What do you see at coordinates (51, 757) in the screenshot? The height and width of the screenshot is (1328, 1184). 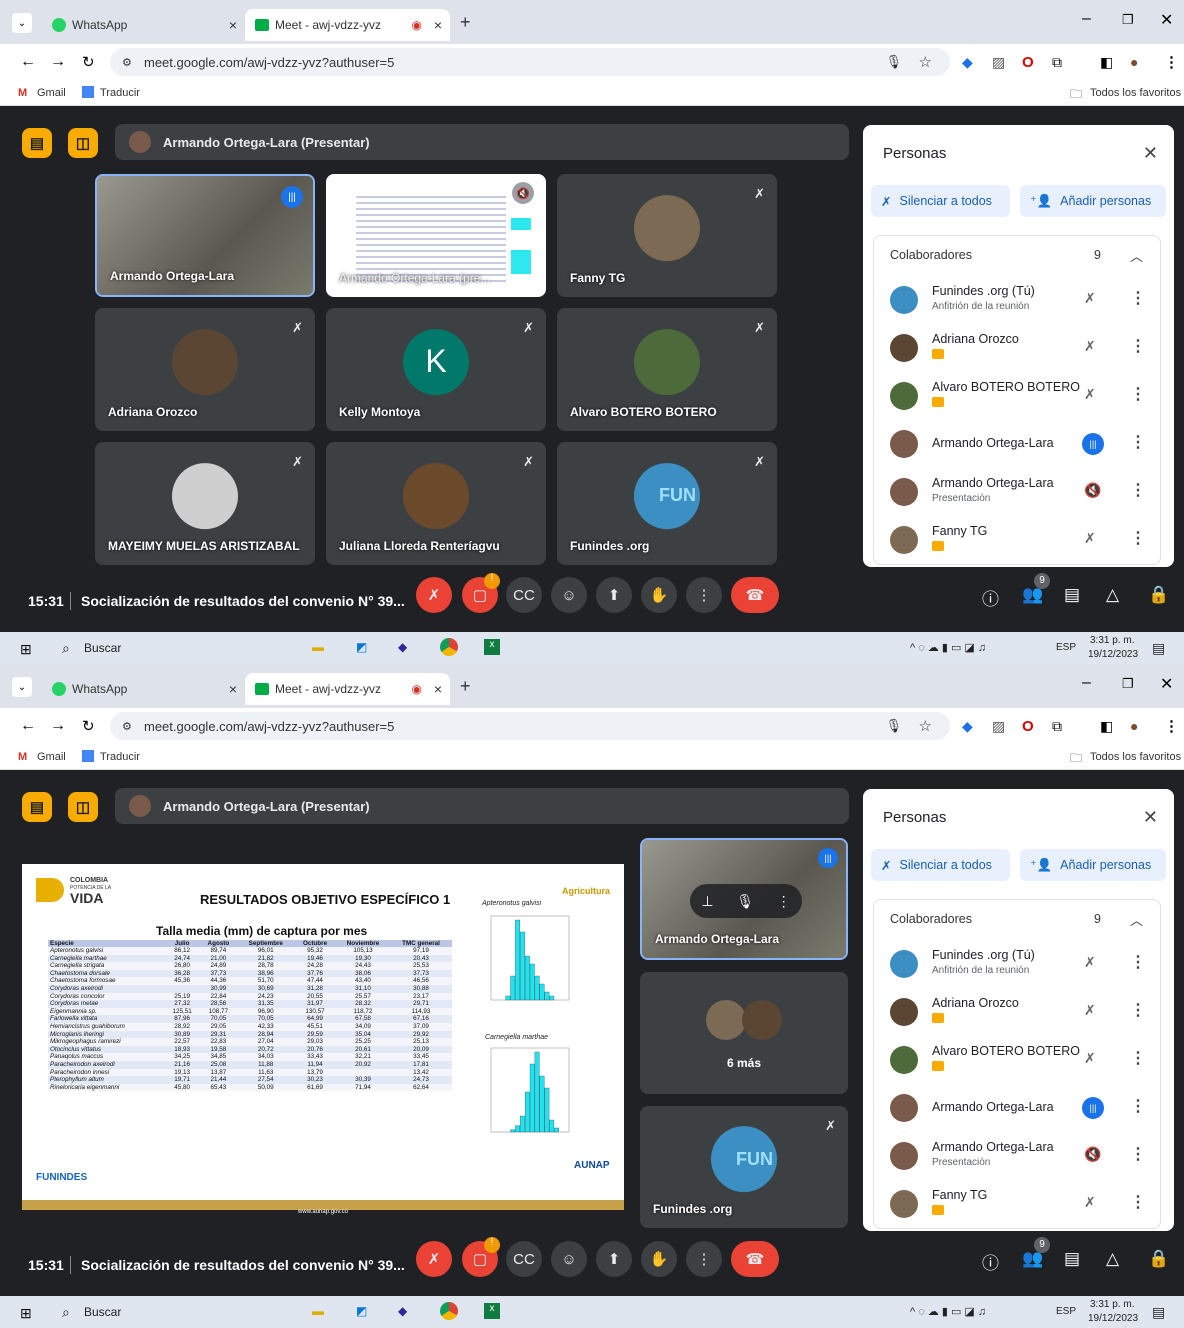 I see `bookmark-gmail: Gmail` at bounding box center [51, 757].